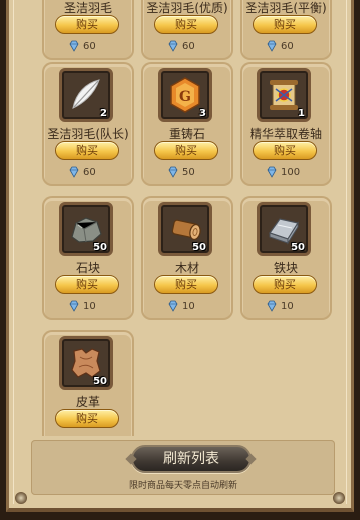 This screenshot has height=520, width=360. Describe the element at coordinates (186, 134) in the screenshot. I see `item-name: 重铸石` at that location.